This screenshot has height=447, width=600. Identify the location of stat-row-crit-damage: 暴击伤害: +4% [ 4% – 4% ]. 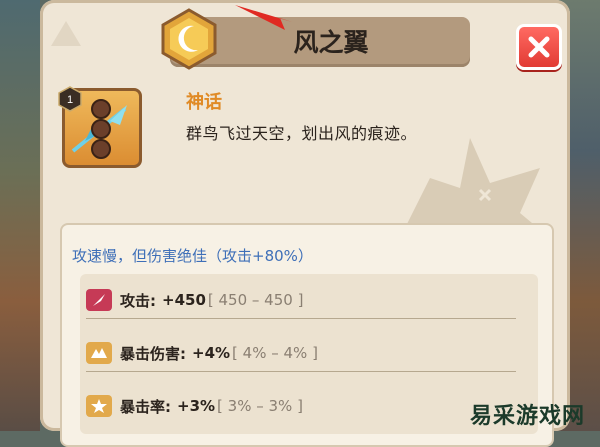
(202, 353).